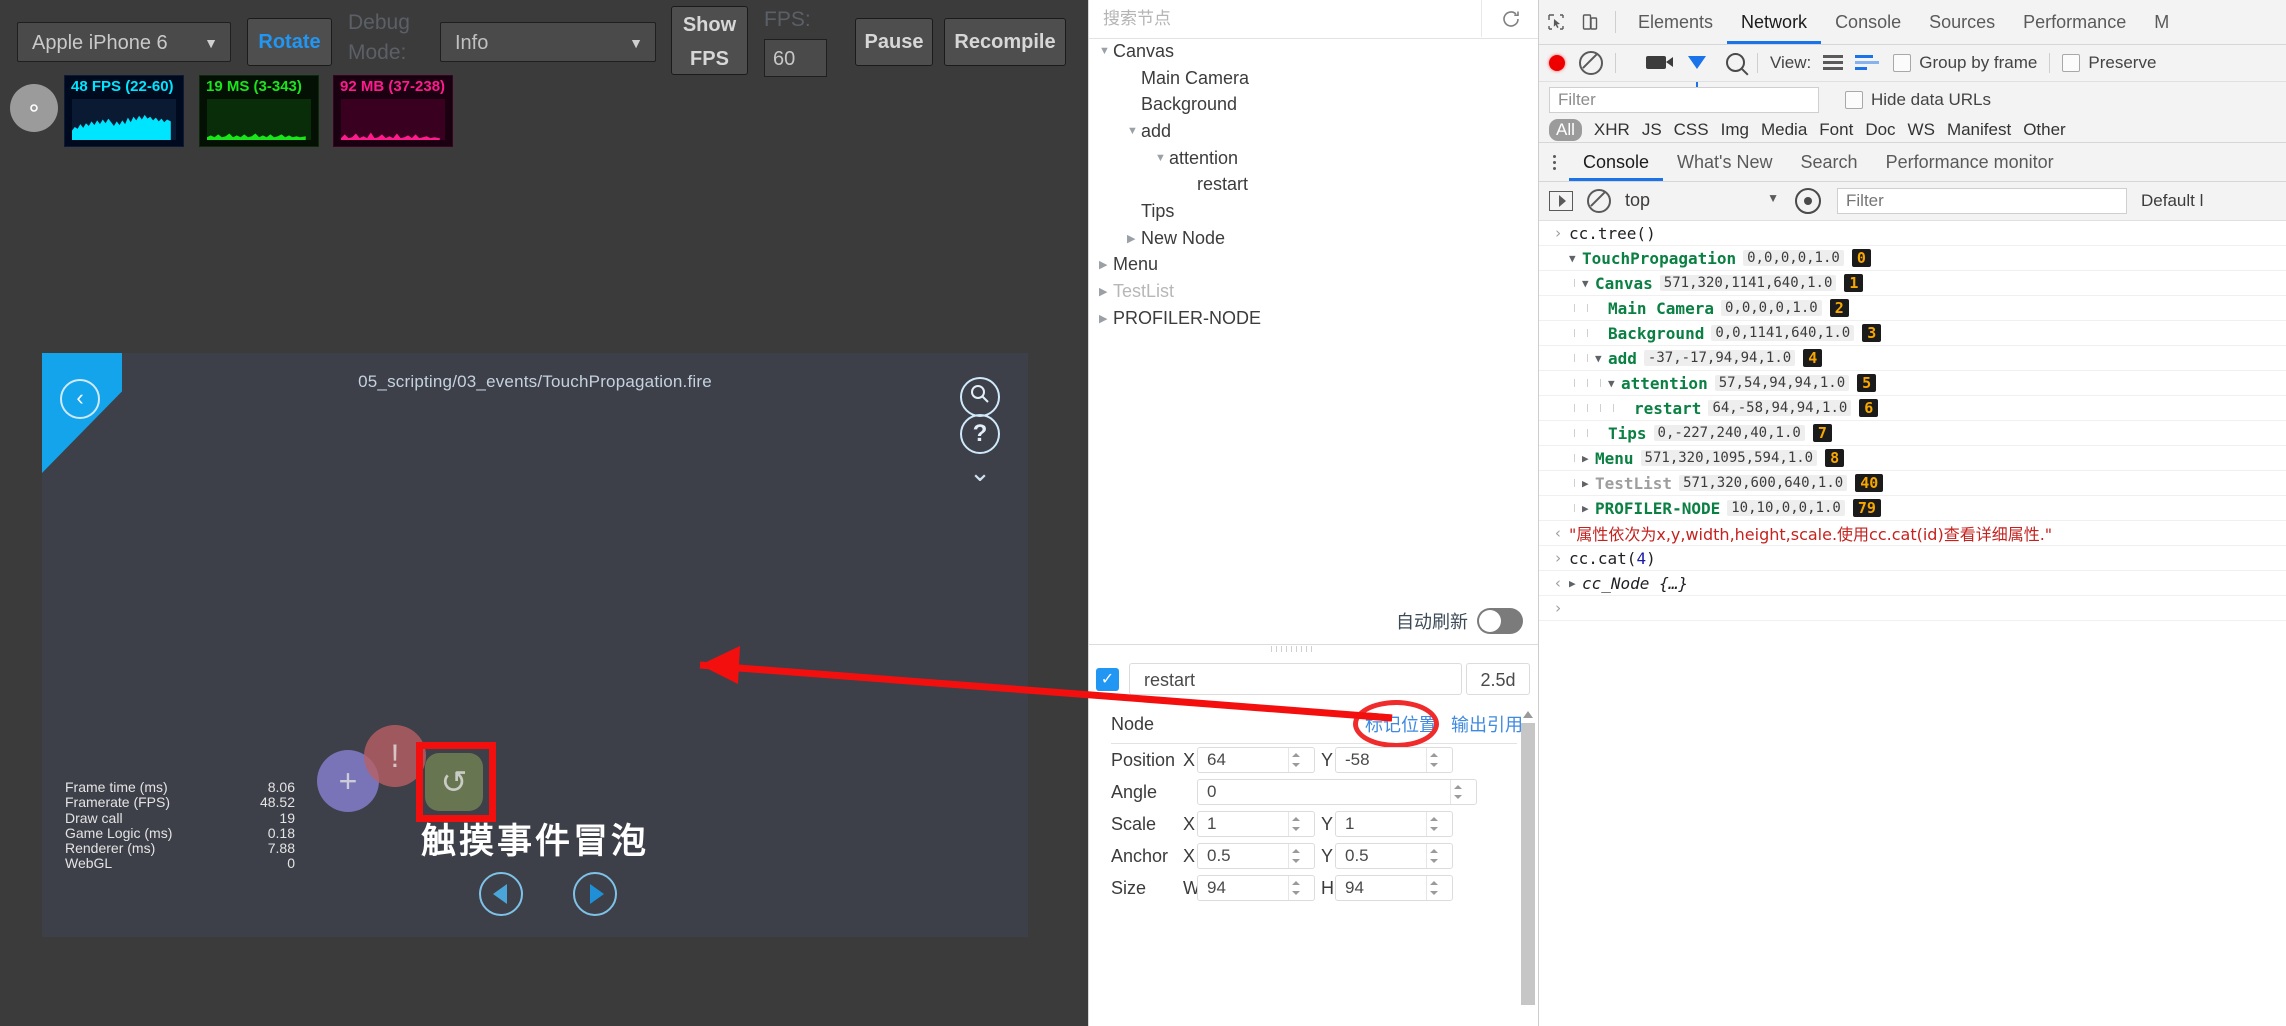  Describe the element at coordinates (1314, 621) in the screenshot. I see `auto-refresh-row: 自动刷新` at that location.